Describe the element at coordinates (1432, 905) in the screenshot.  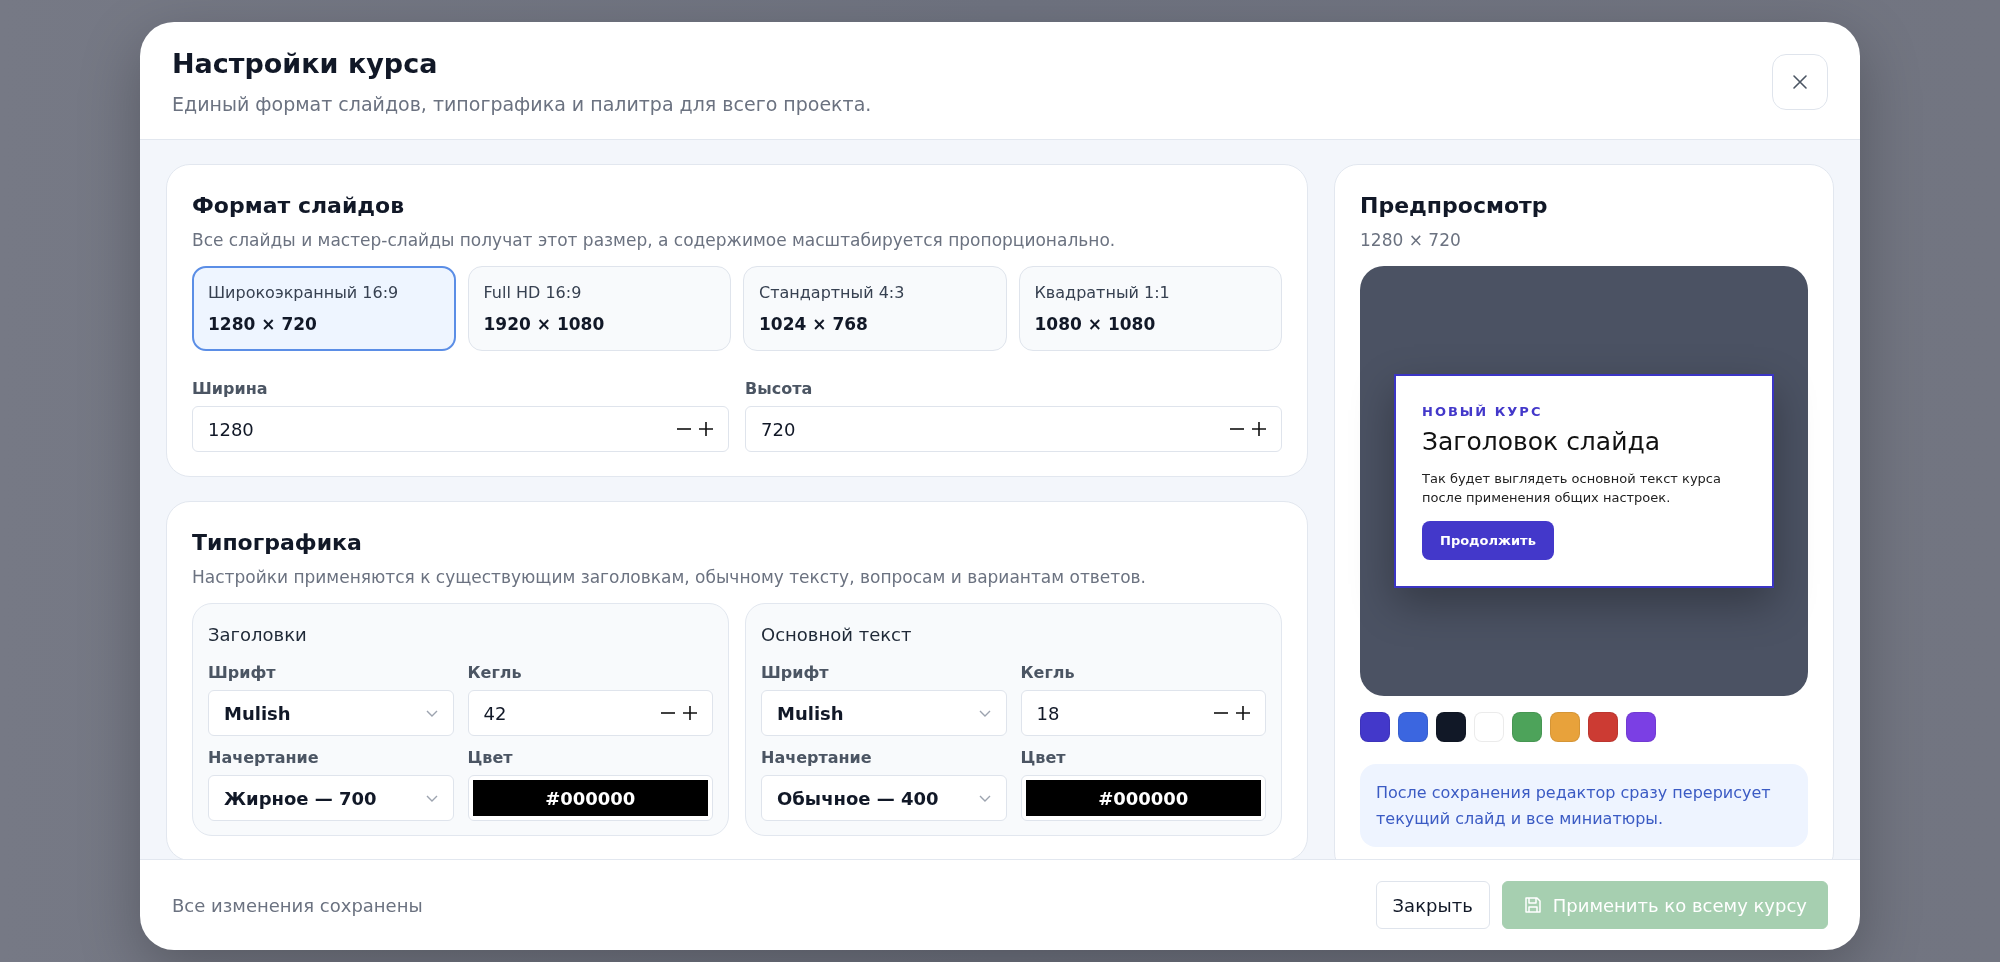
I see `close-dialog-button: Закрыть` at that location.